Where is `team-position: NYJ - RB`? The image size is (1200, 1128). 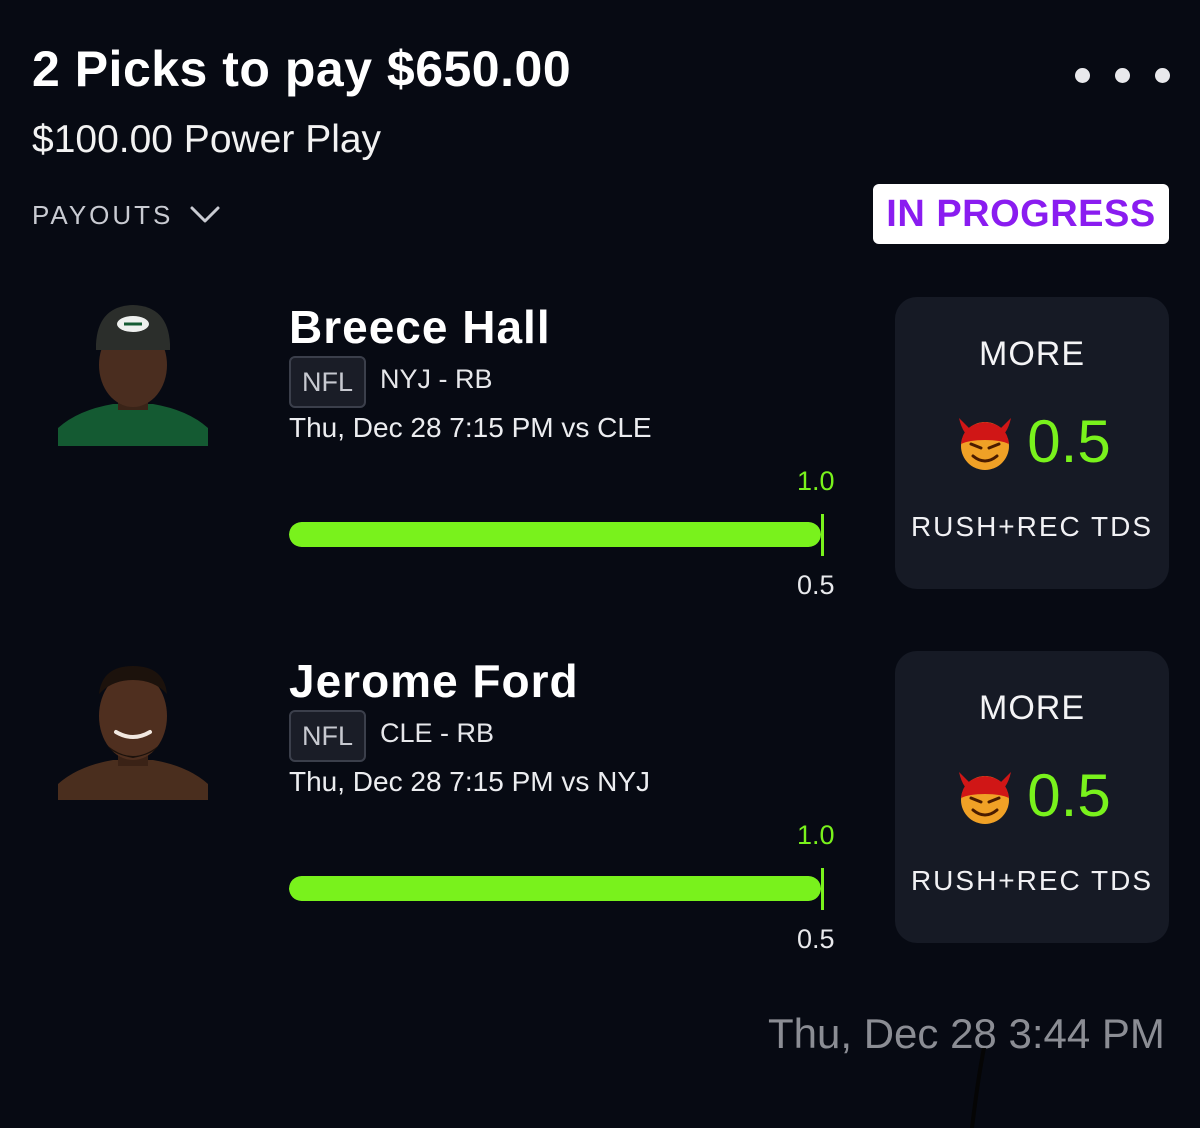 team-position: NYJ - RB is located at coordinates (436, 379).